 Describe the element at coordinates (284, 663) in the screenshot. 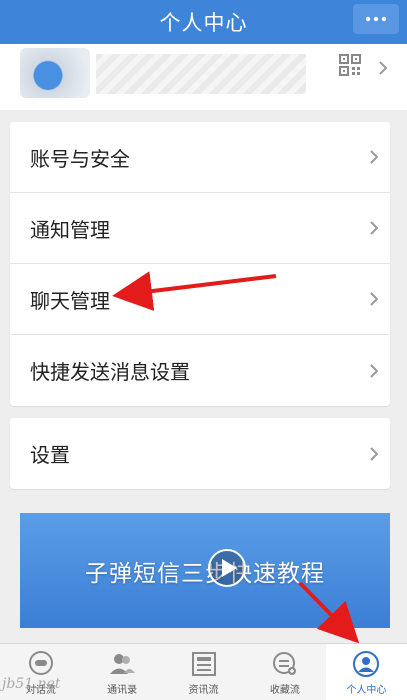

I see `favorites-icon` at that location.